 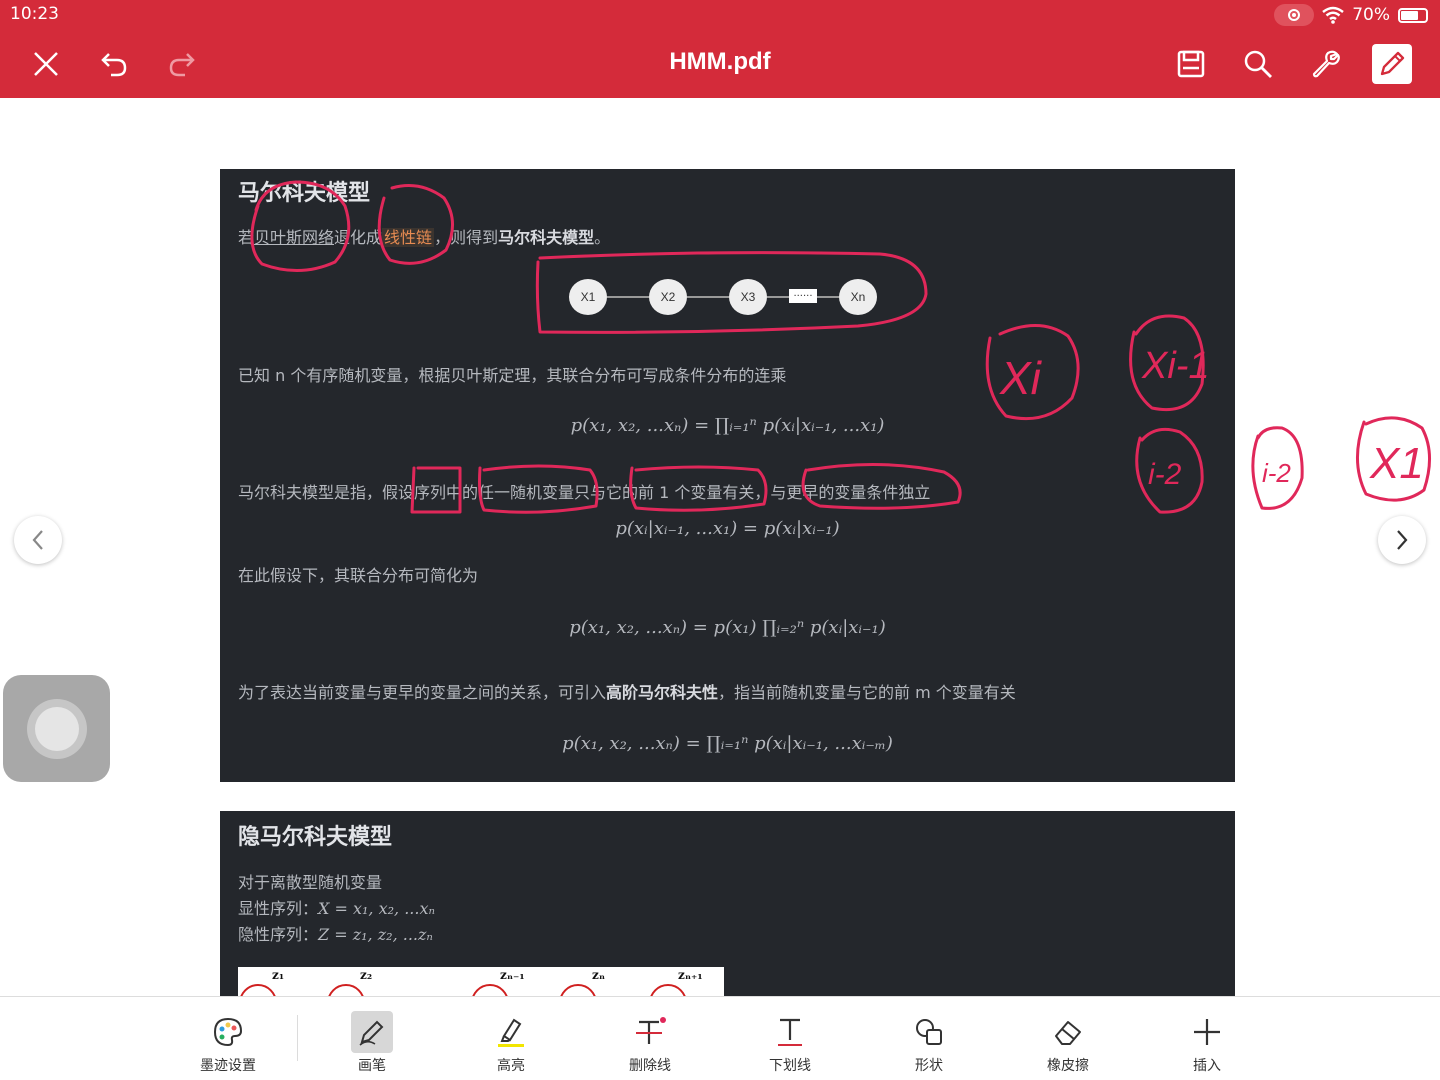 I want to click on tool-label: 下划线, so click(x=790, y=1066).